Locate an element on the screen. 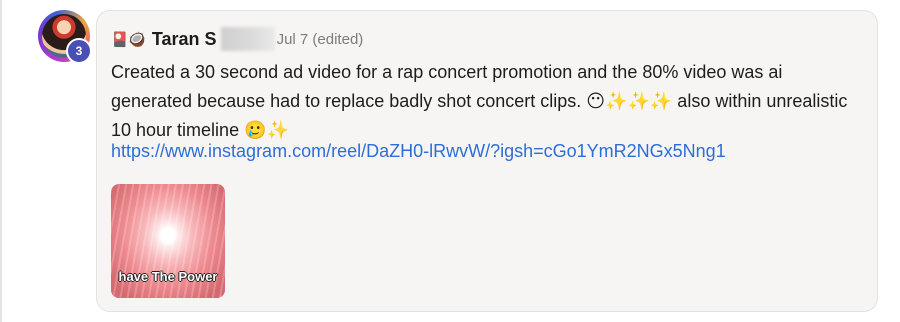  left-border is located at coordinates (1, 161).